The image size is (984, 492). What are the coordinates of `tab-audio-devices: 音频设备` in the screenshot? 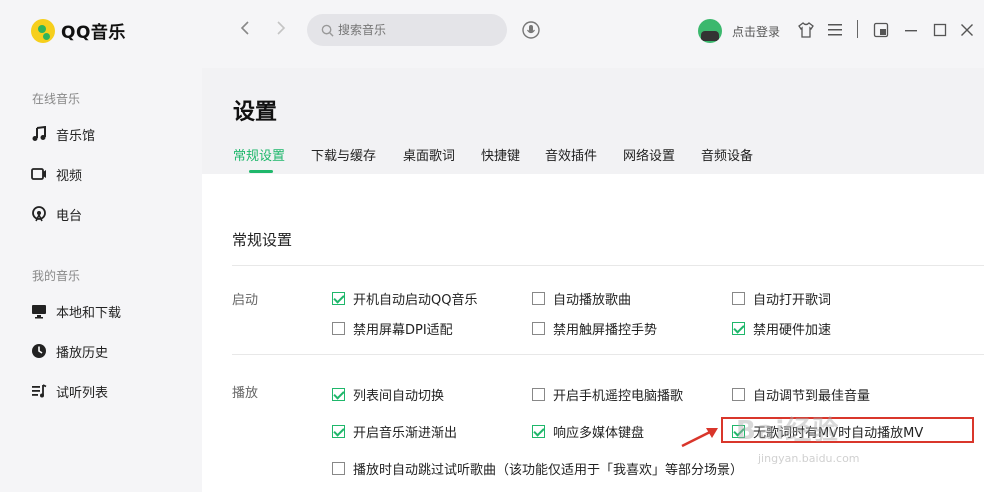 It's located at (727, 154).